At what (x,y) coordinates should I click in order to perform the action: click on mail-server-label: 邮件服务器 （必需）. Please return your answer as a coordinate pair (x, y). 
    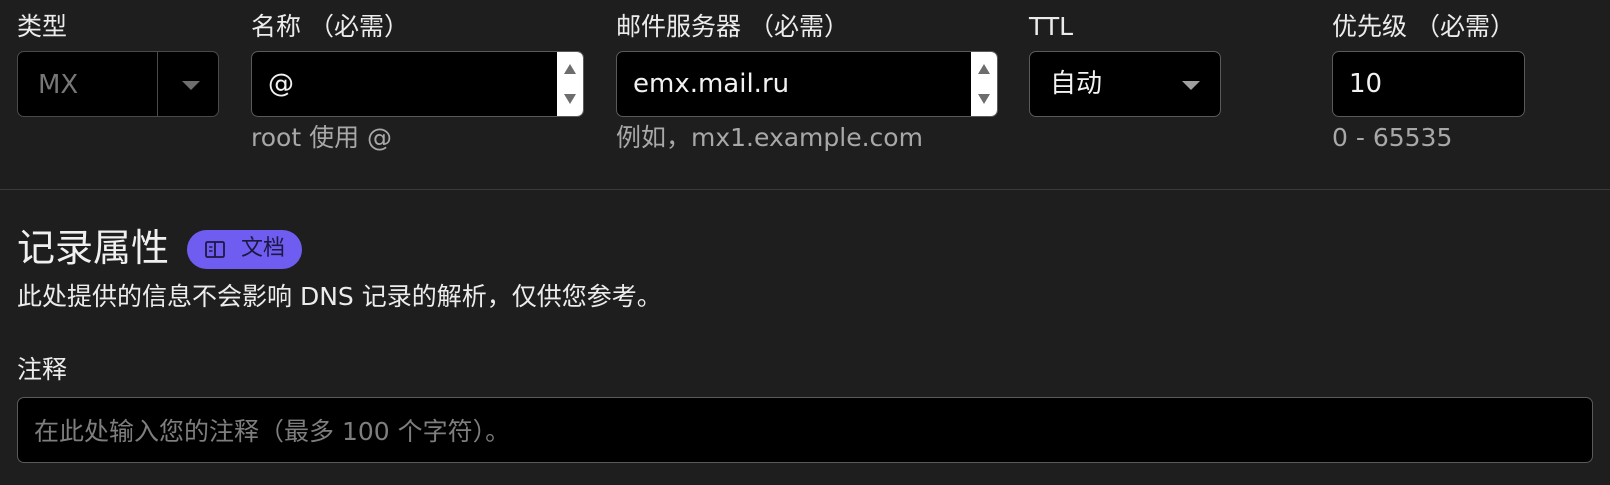
    Looking at the image, I should click on (732, 26).